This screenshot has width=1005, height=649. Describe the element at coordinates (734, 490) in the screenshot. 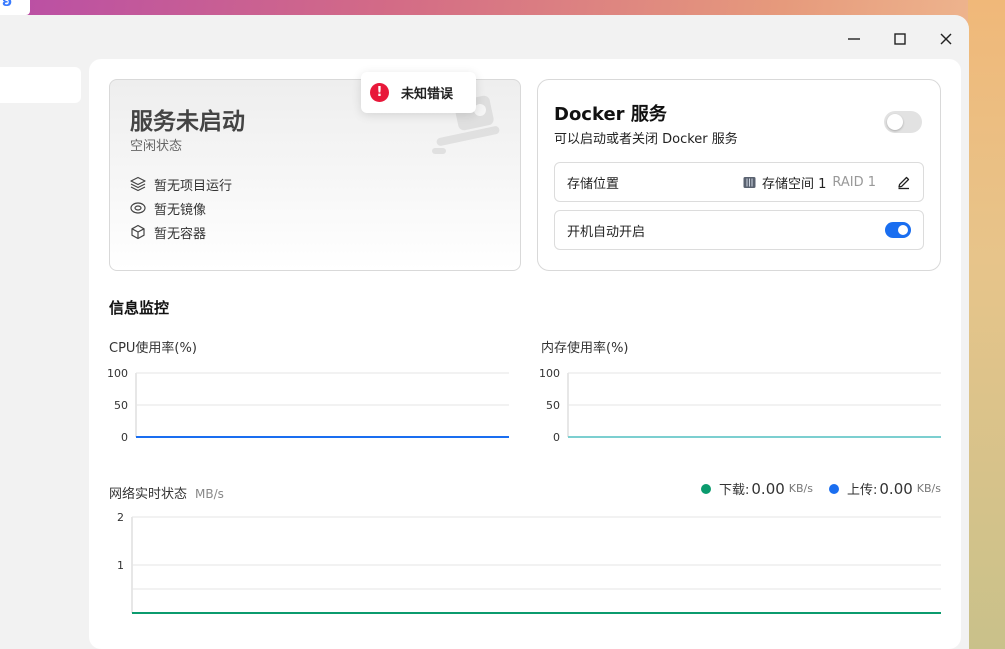

I see `download-label: 下载:` at that location.